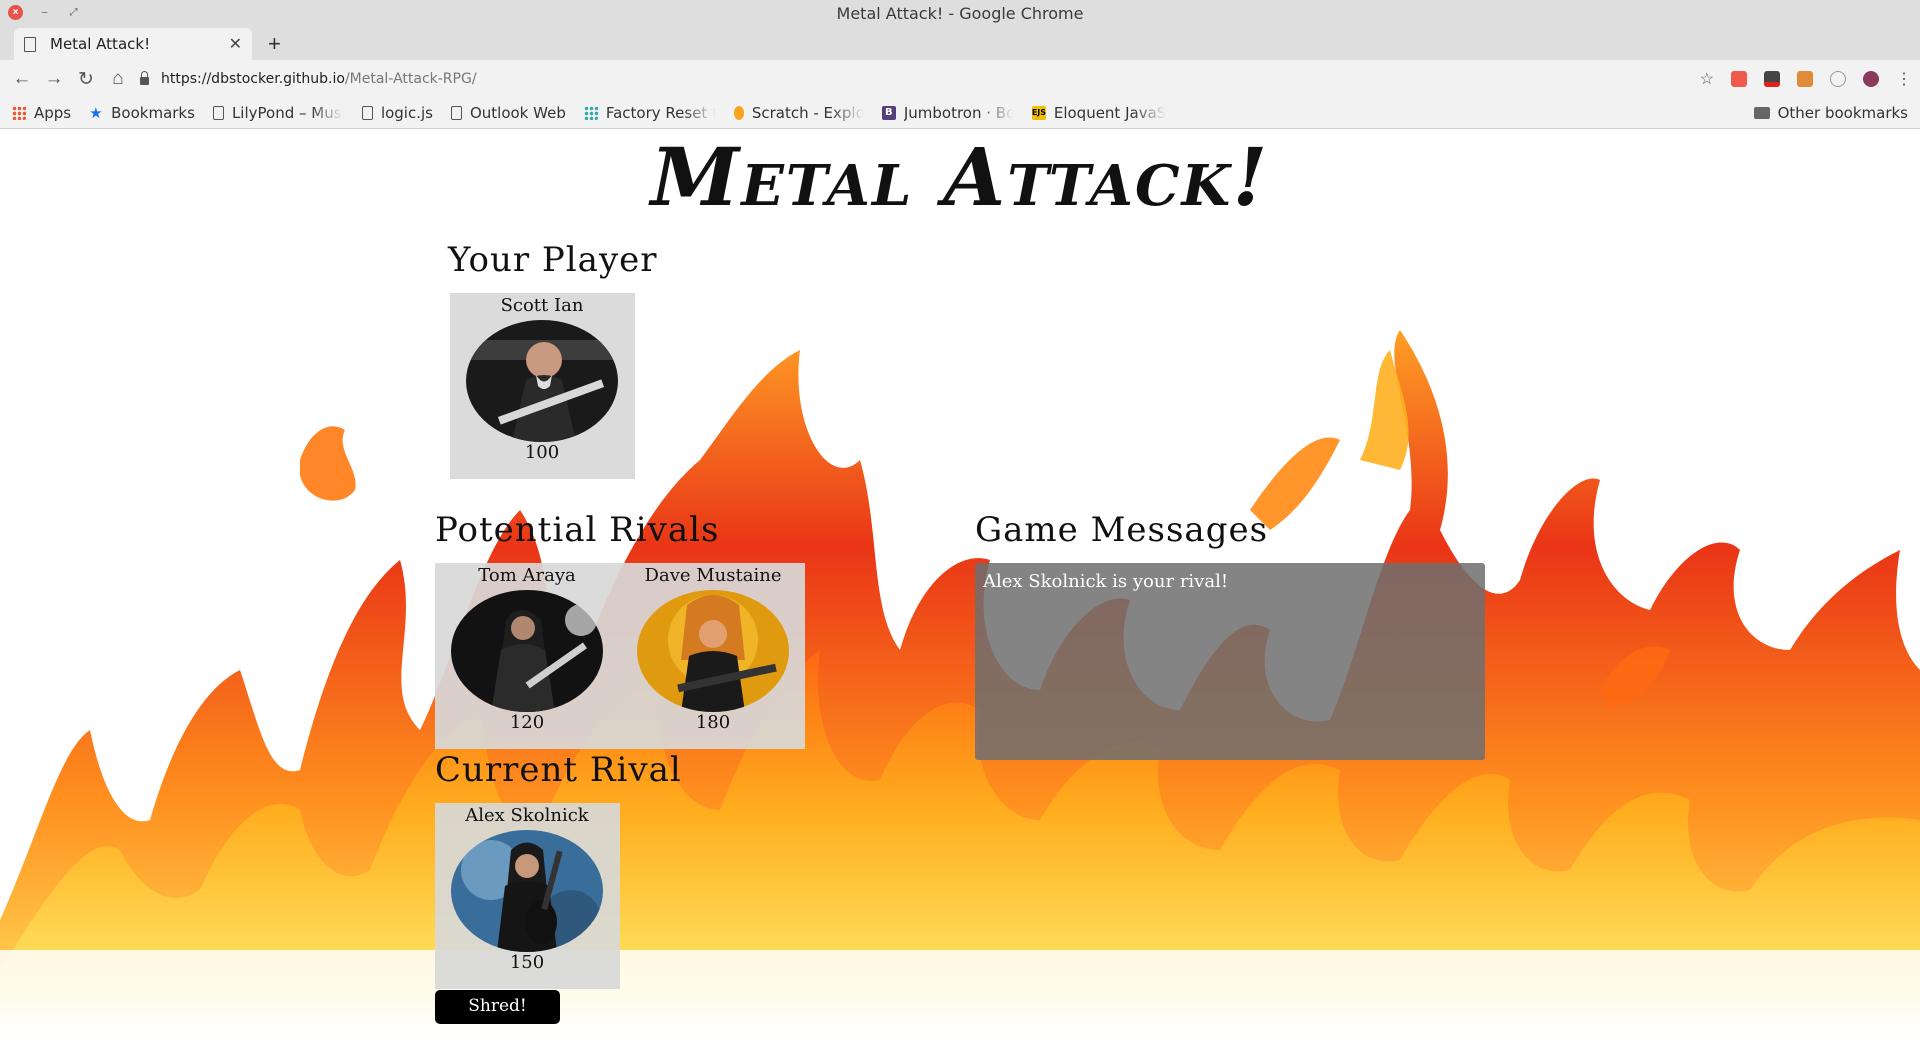  Describe the element at coordinates (142, 113) in the screenshot. I see `bookmark-bookmarks: ★ Bookmarks` at that location.